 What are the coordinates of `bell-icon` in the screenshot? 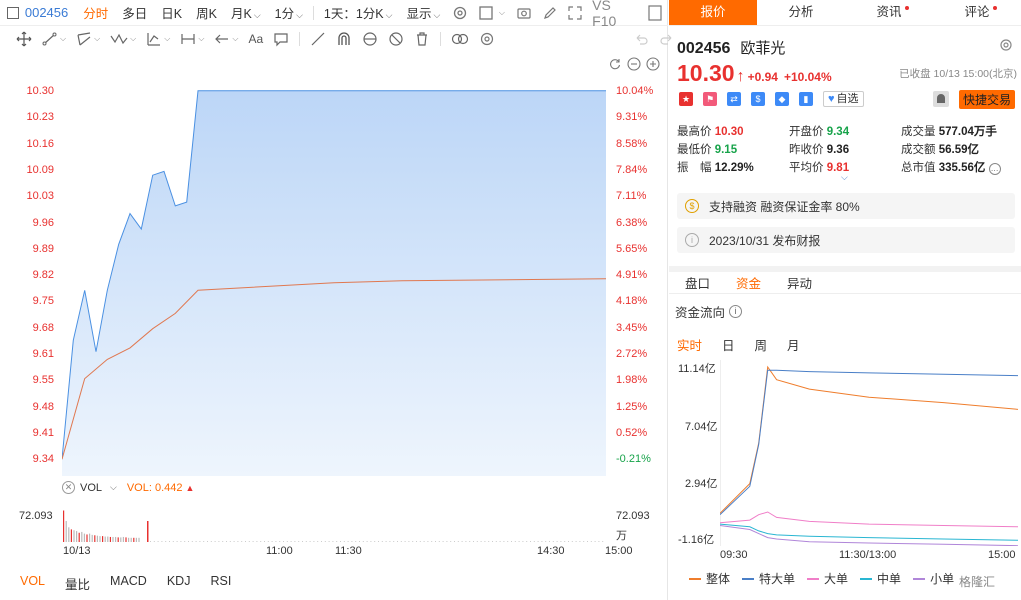 It's located at (941, 99).